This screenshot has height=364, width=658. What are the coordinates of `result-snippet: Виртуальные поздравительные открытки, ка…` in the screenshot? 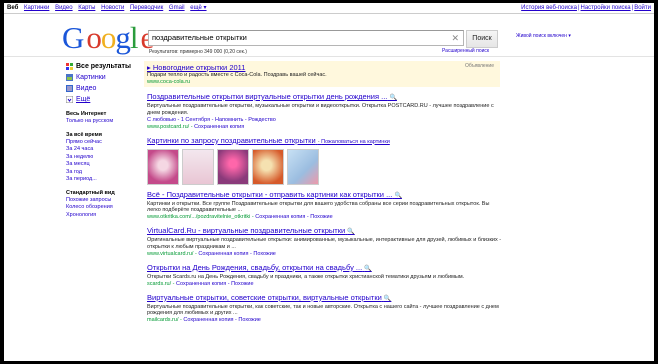 It's located at (323, 310).